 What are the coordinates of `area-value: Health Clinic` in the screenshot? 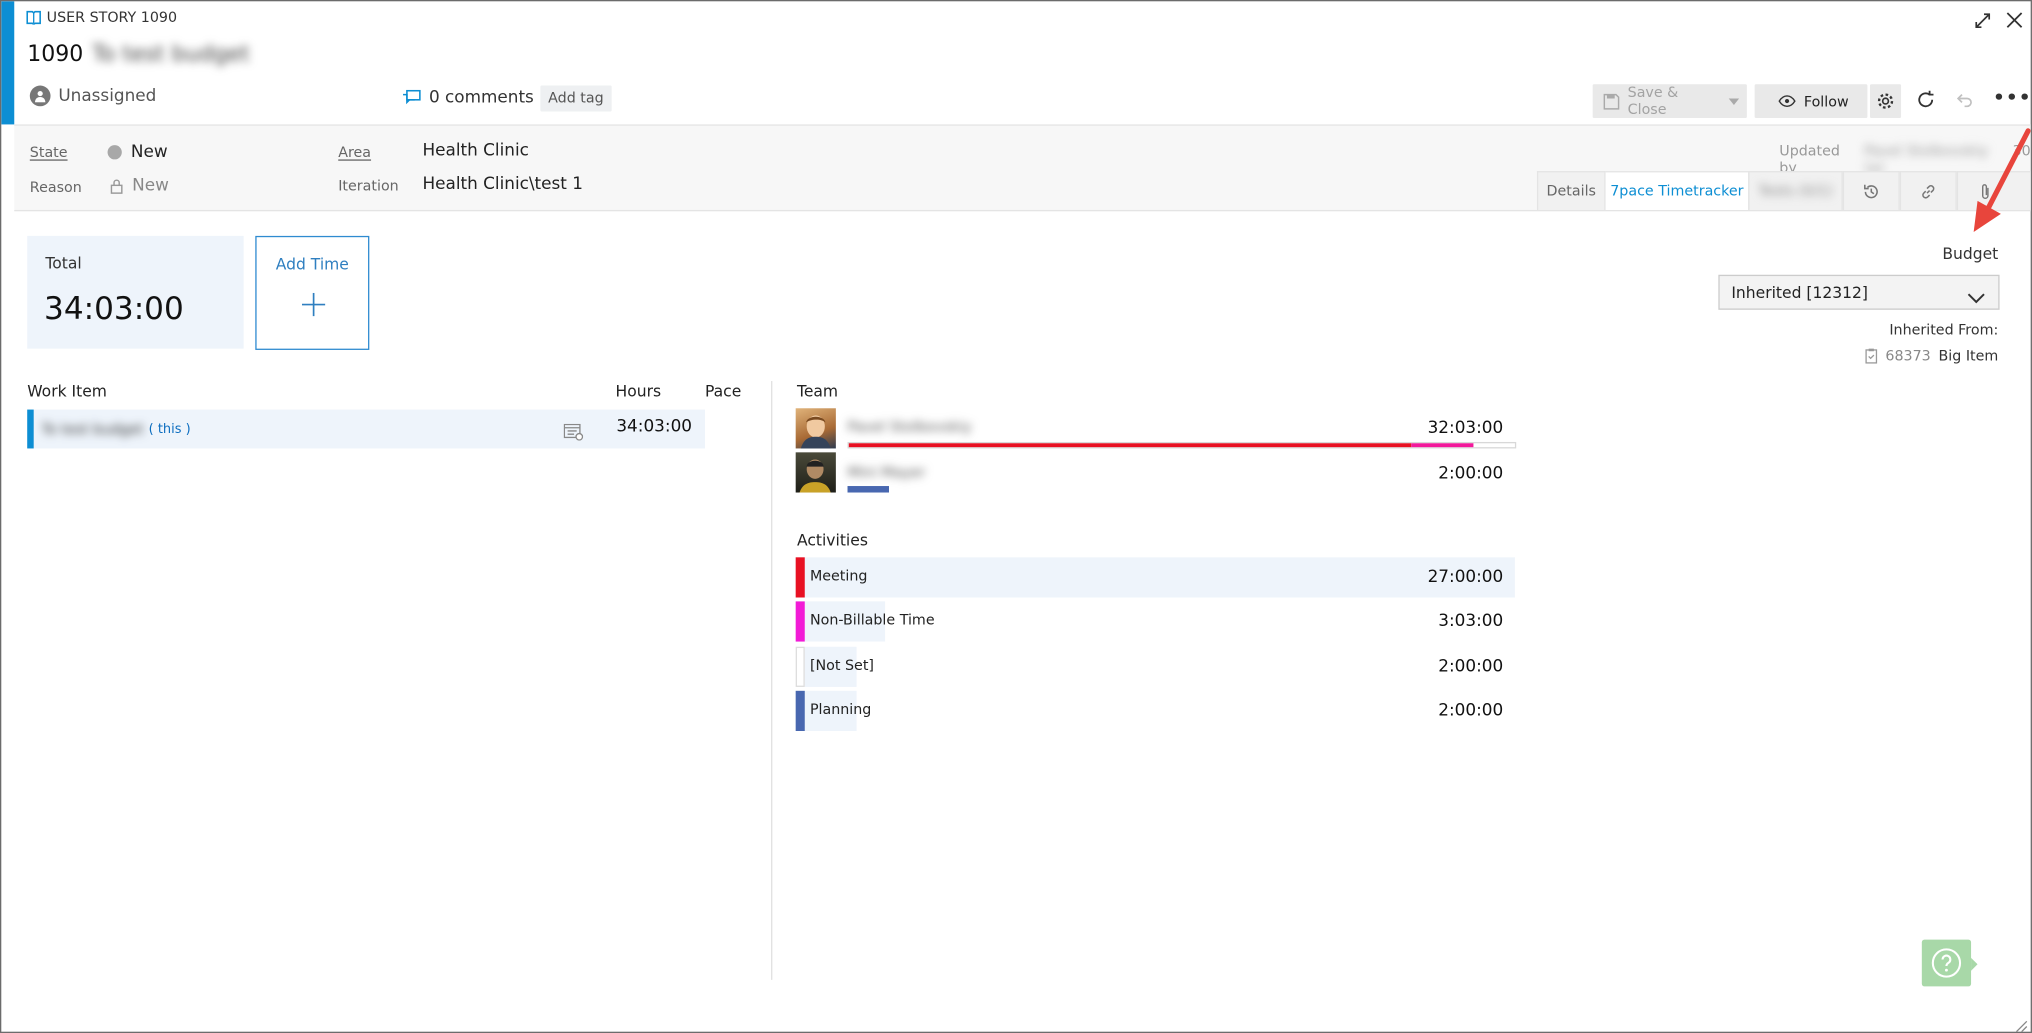 It's located at (475, 150).